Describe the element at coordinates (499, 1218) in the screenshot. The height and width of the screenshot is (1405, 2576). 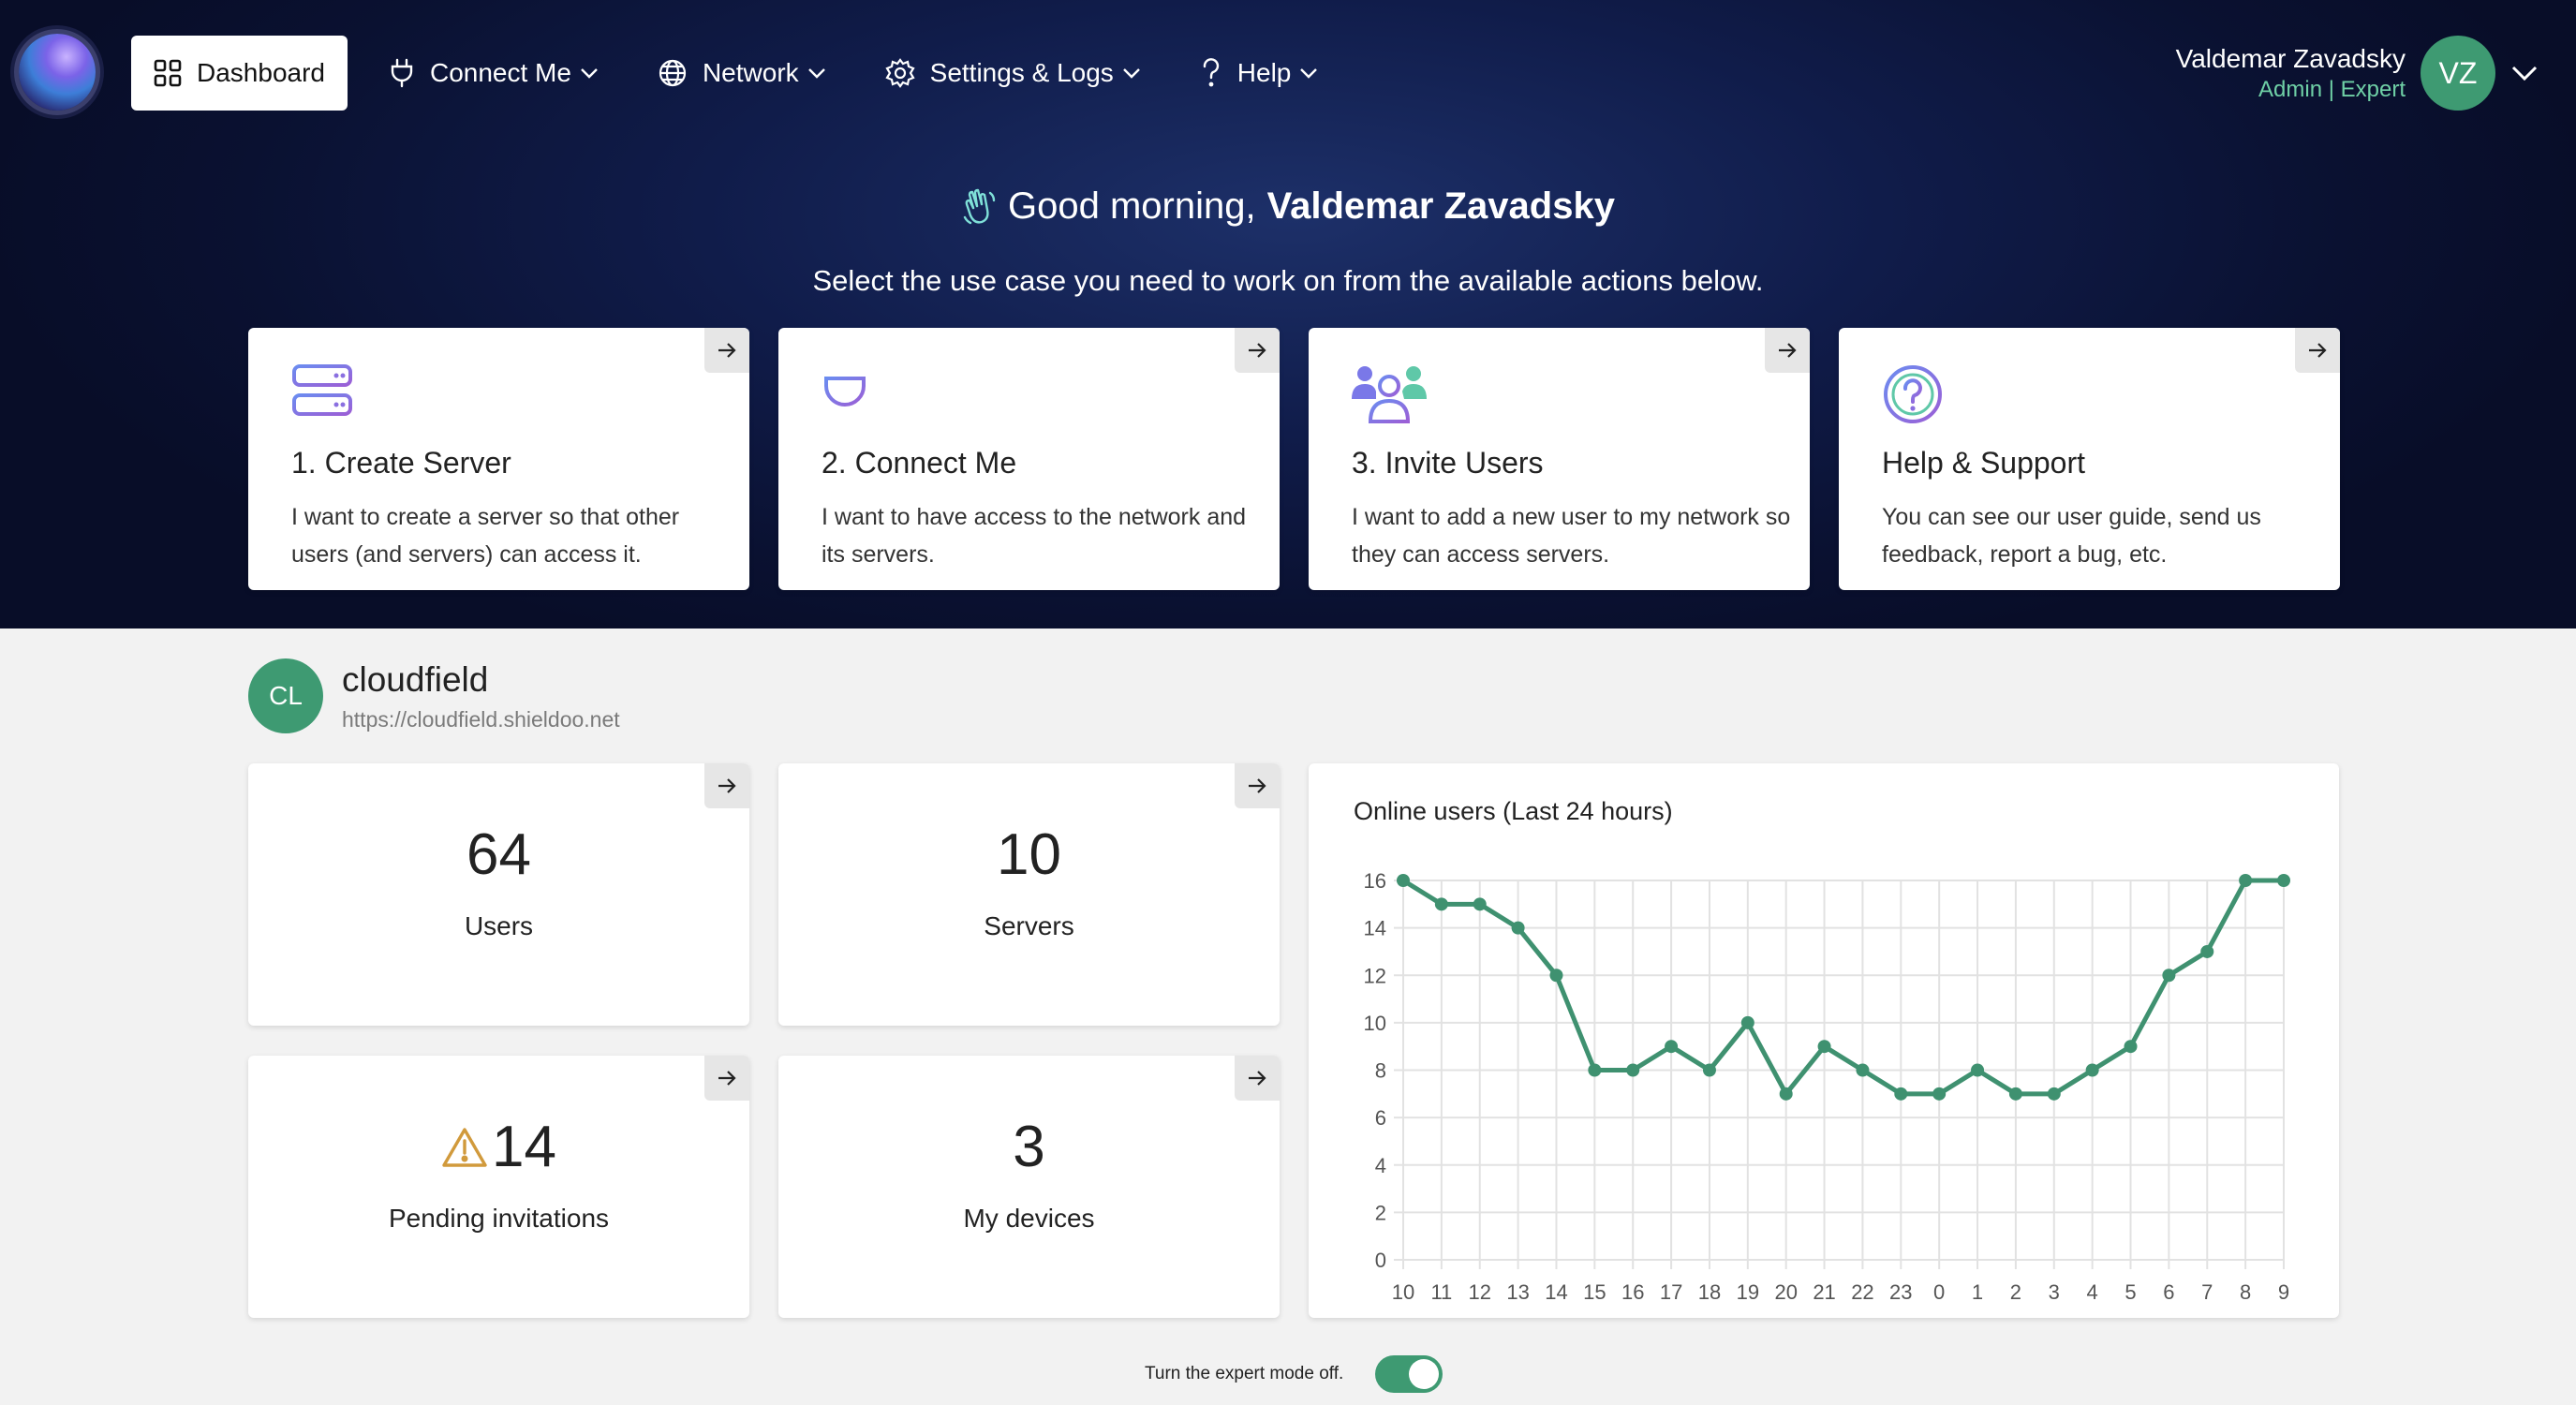
I see `stat-label: Pending invitations` at that location.